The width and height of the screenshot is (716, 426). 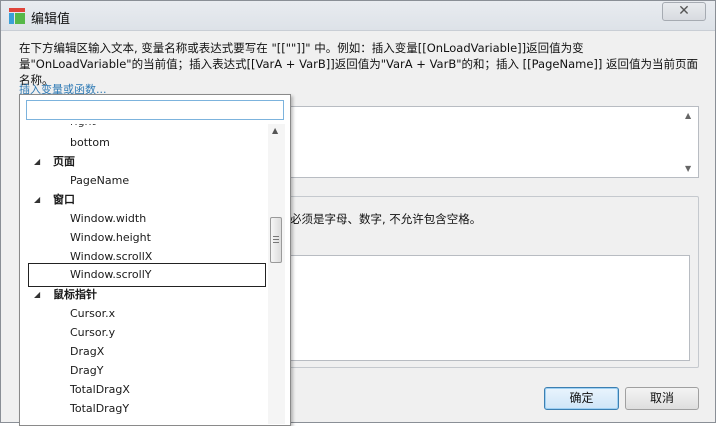 What do you see at coordinates (87, 351) in the screenshot?
I see `tree-item-label: DragX` at bounding box center [87, 351].